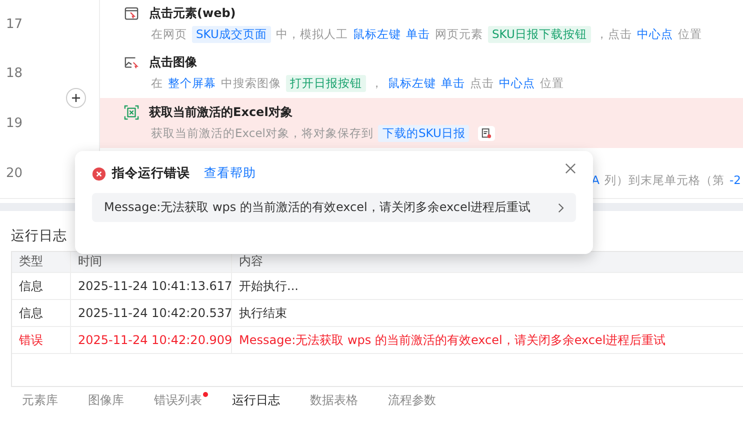 The width and height of the screenshot is (743, 428). Describe the element at coordinates (251, 261) in the screenshot. I see `column-header: 内容` at that location.